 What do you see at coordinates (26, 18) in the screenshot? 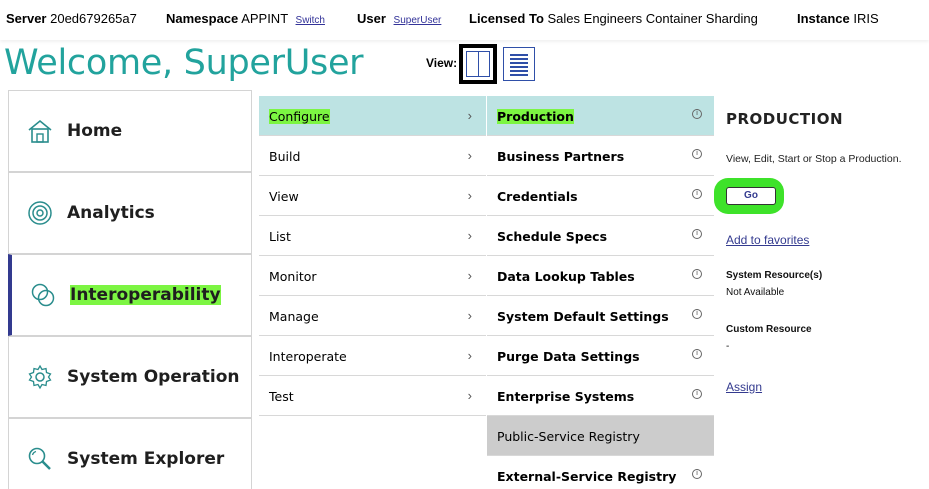
I see `server-label: Server` at bounding box center [26, 18].